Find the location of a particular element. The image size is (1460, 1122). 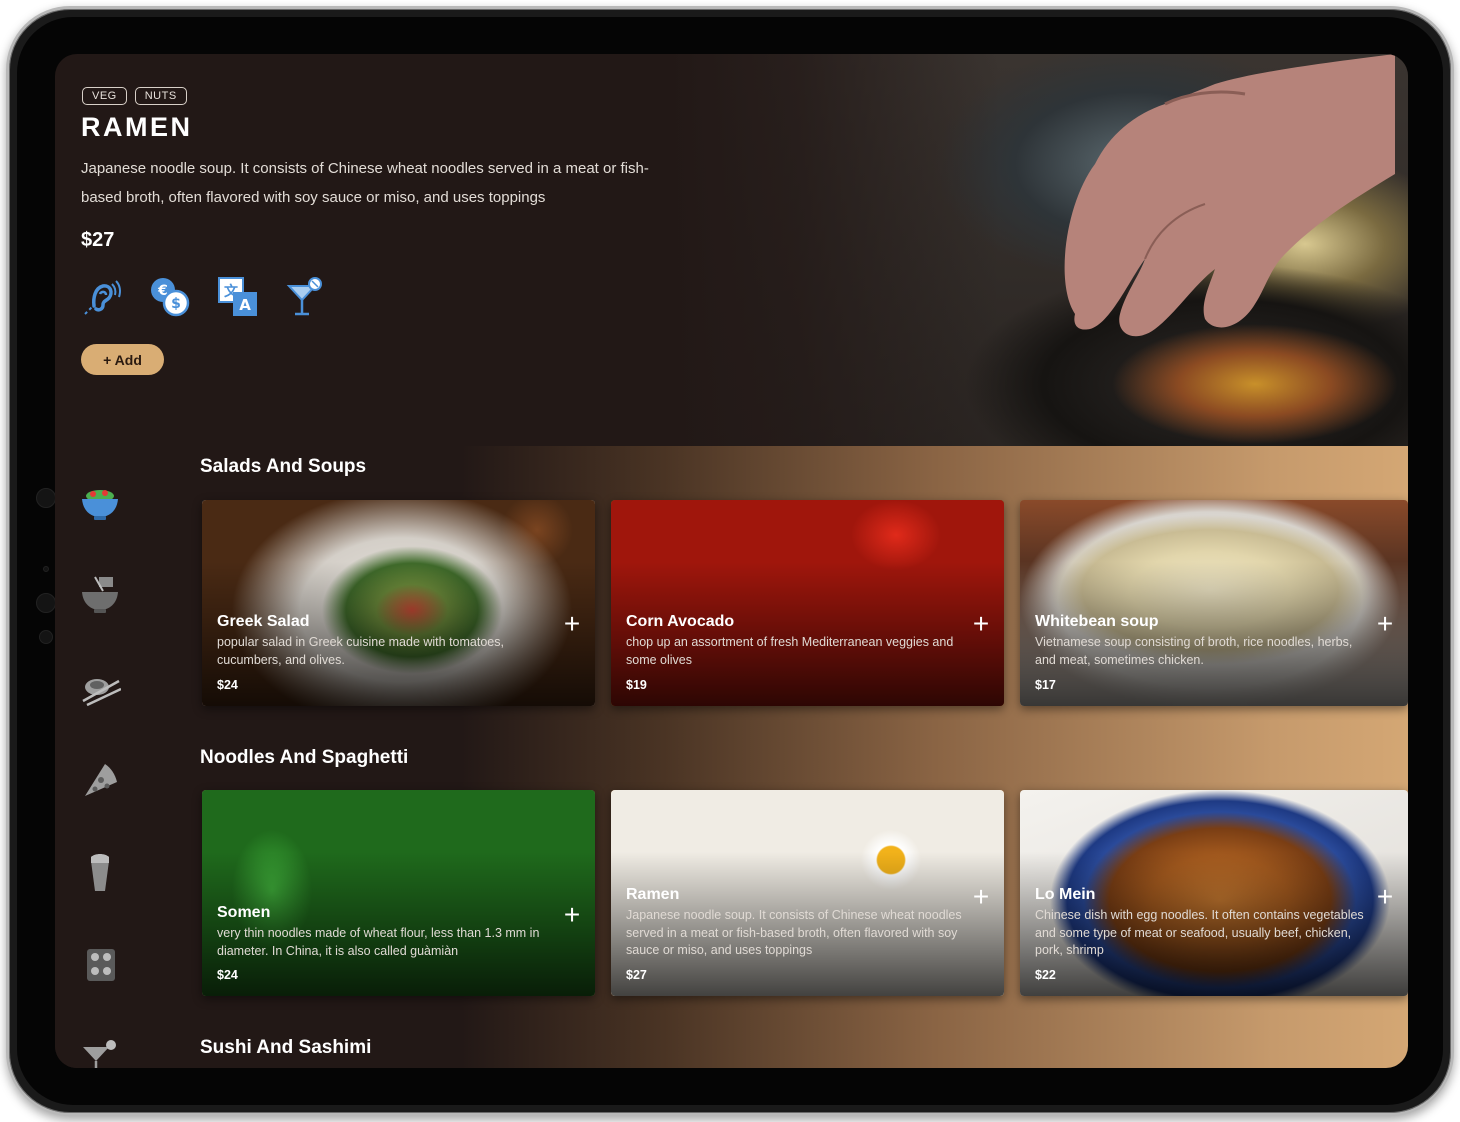

card-price: $19 is located at coordinates (636, 685).